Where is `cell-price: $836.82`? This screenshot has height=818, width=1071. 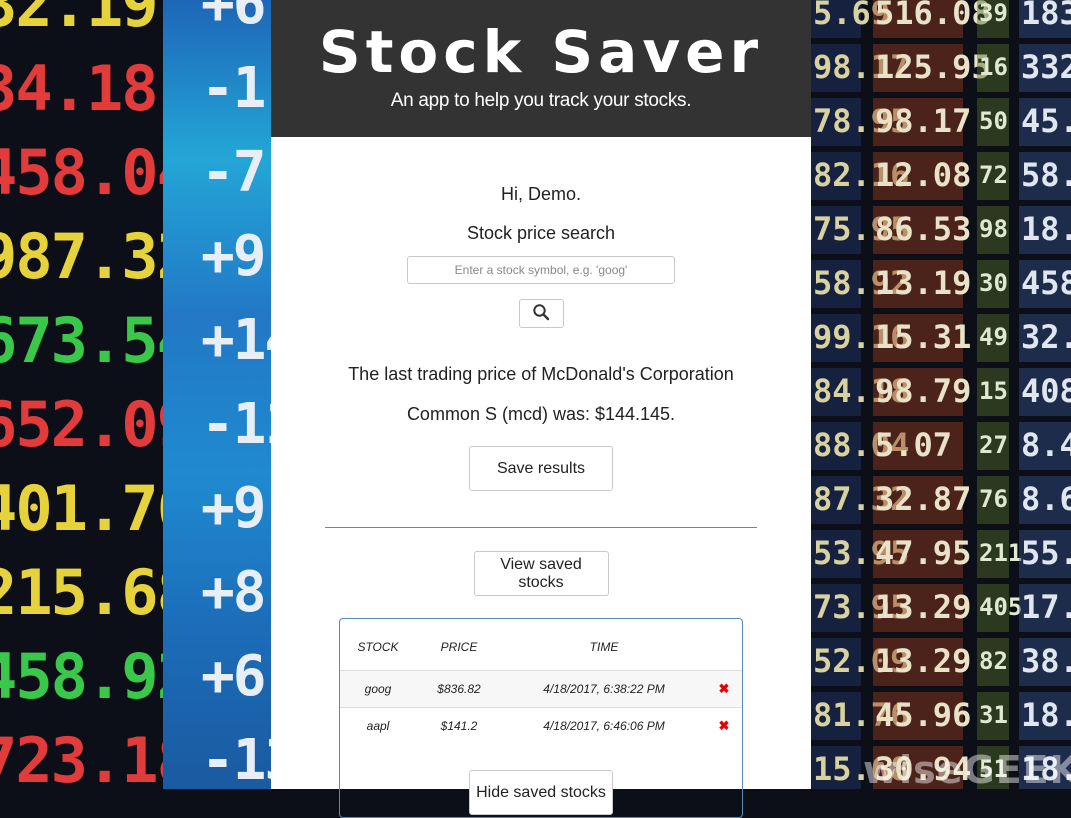 cell-price: $836.82 is located at coordinates (459, 689).